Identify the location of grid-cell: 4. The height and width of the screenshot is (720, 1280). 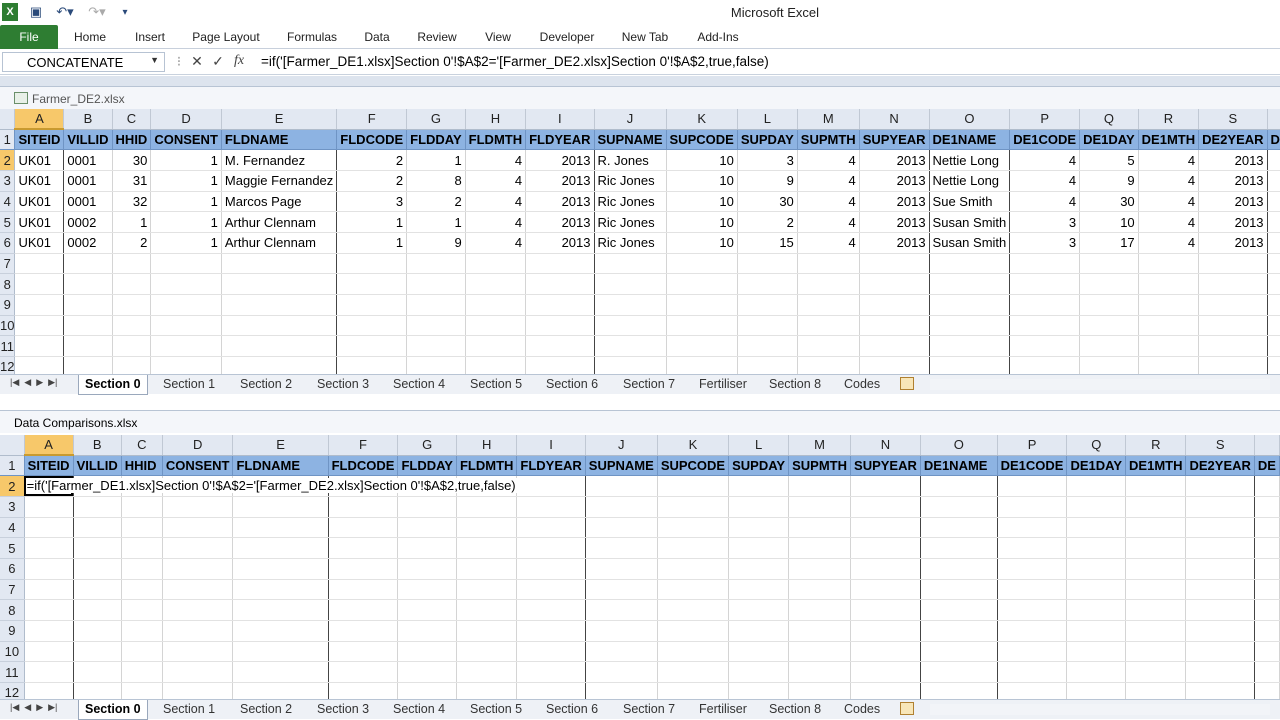
(1169, 222).